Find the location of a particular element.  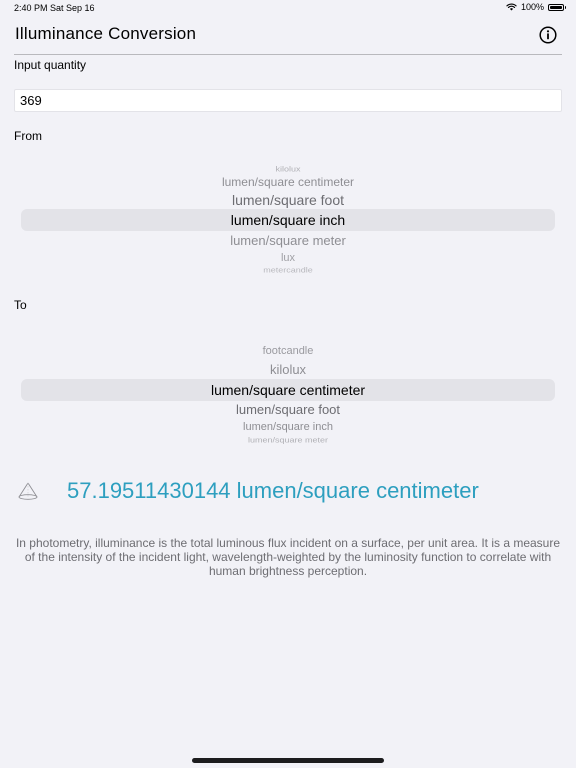

cone-icon is located at coordinates (28, 491).